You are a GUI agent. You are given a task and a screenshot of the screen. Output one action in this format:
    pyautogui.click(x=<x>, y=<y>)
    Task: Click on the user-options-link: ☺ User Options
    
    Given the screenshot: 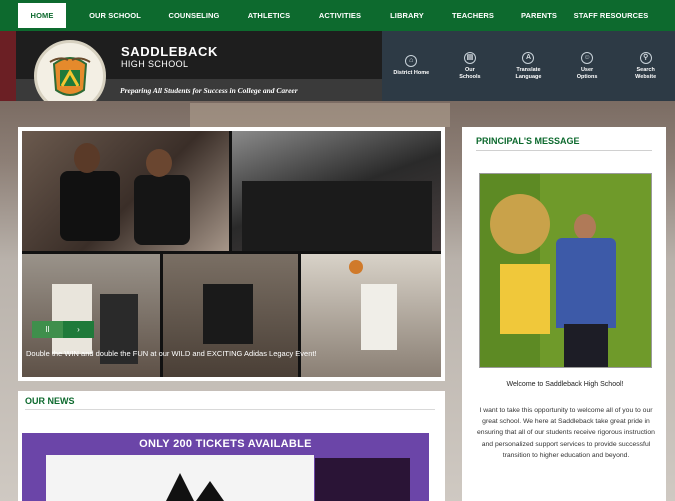 What is the action you would take?
    pyautogui.click(x=587, y=66)
    